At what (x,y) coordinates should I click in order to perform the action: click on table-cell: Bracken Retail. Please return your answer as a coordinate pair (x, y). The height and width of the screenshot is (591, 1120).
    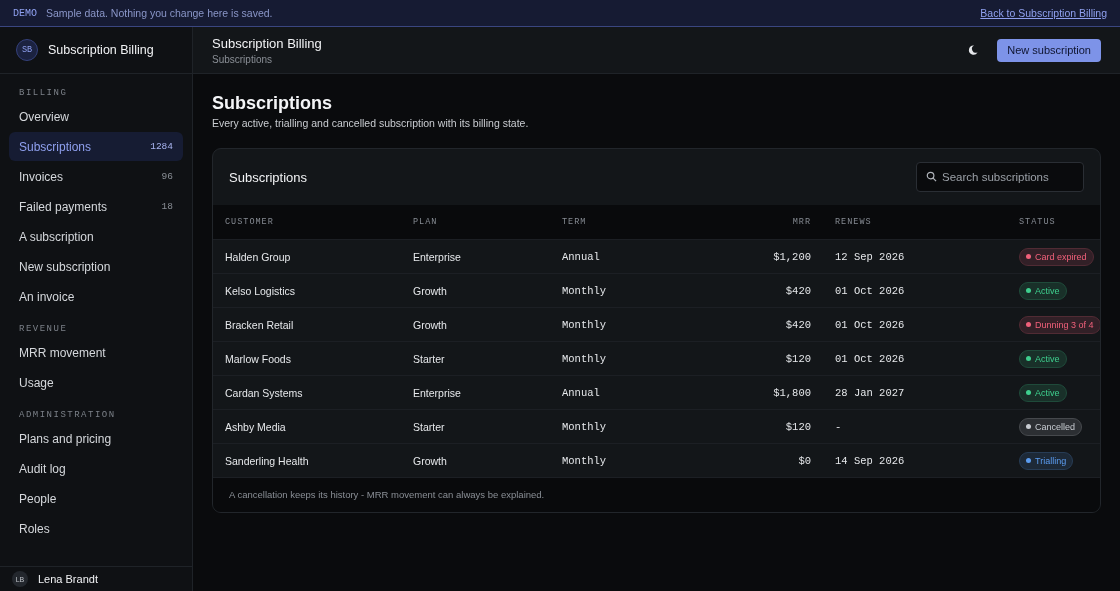
    Looking at the image, I should click on (307, 324).